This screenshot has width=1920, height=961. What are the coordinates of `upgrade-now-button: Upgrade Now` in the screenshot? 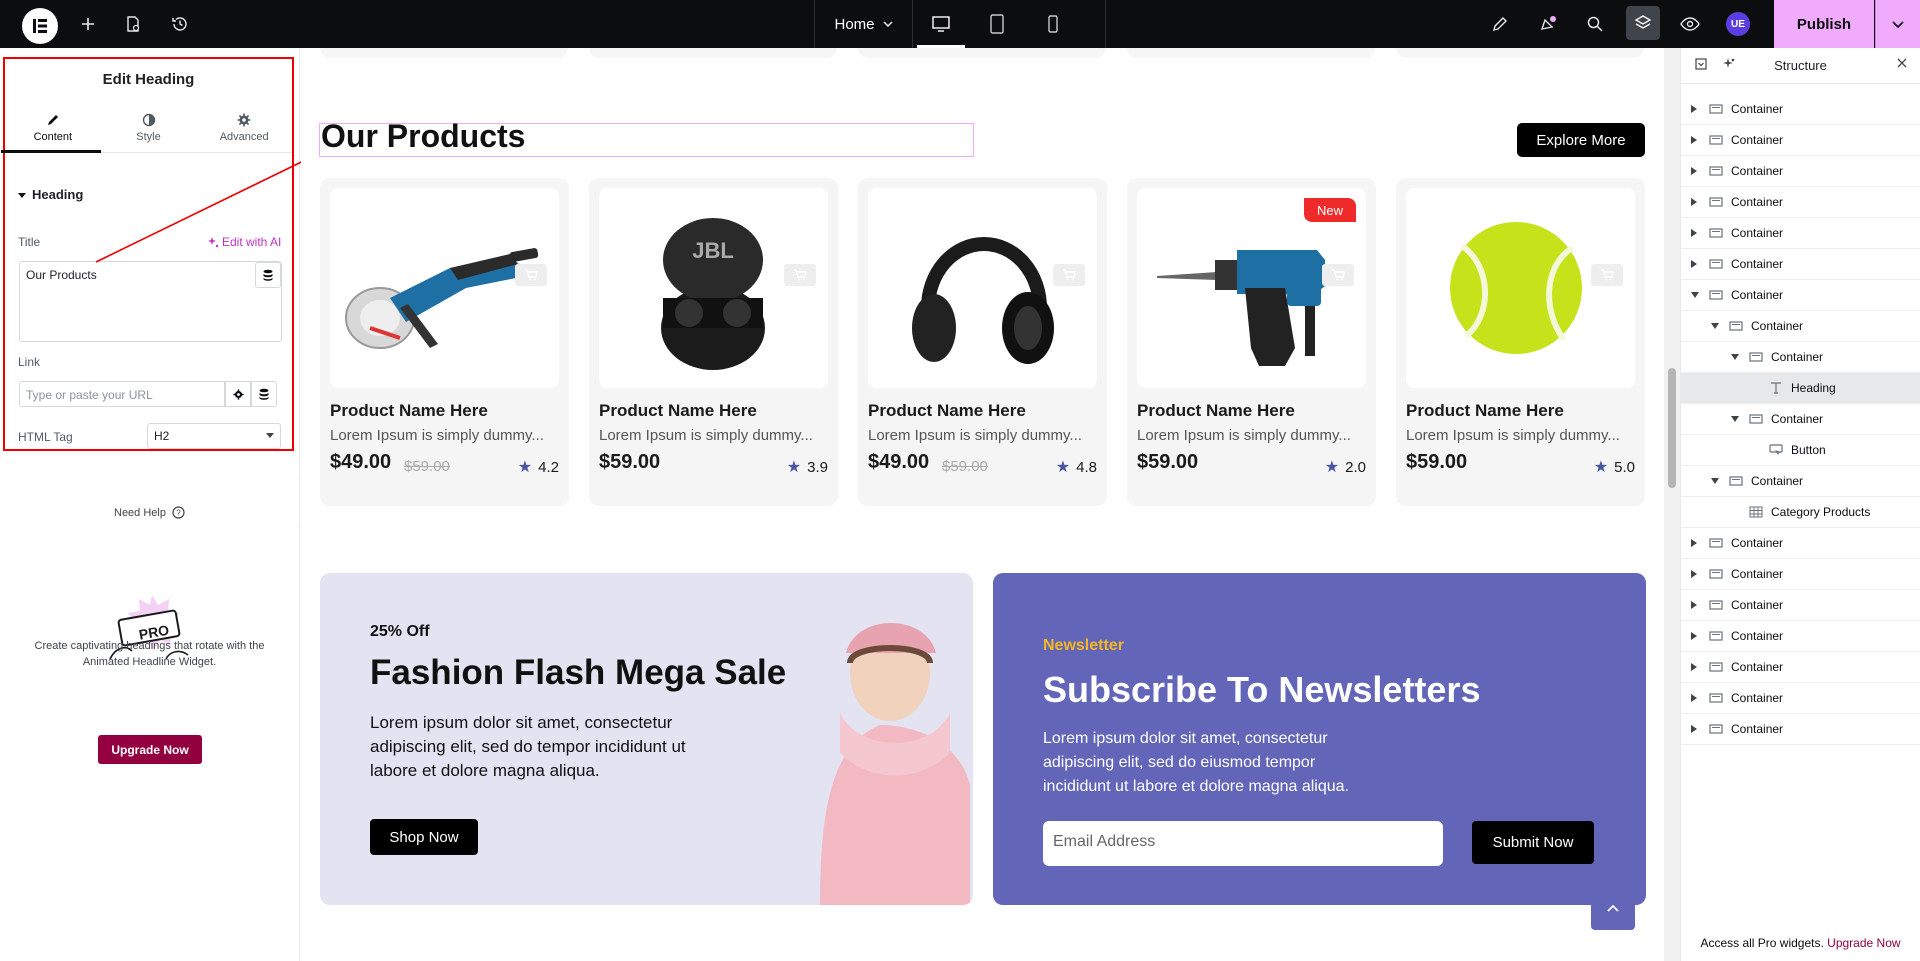 It's located at (150, 749).